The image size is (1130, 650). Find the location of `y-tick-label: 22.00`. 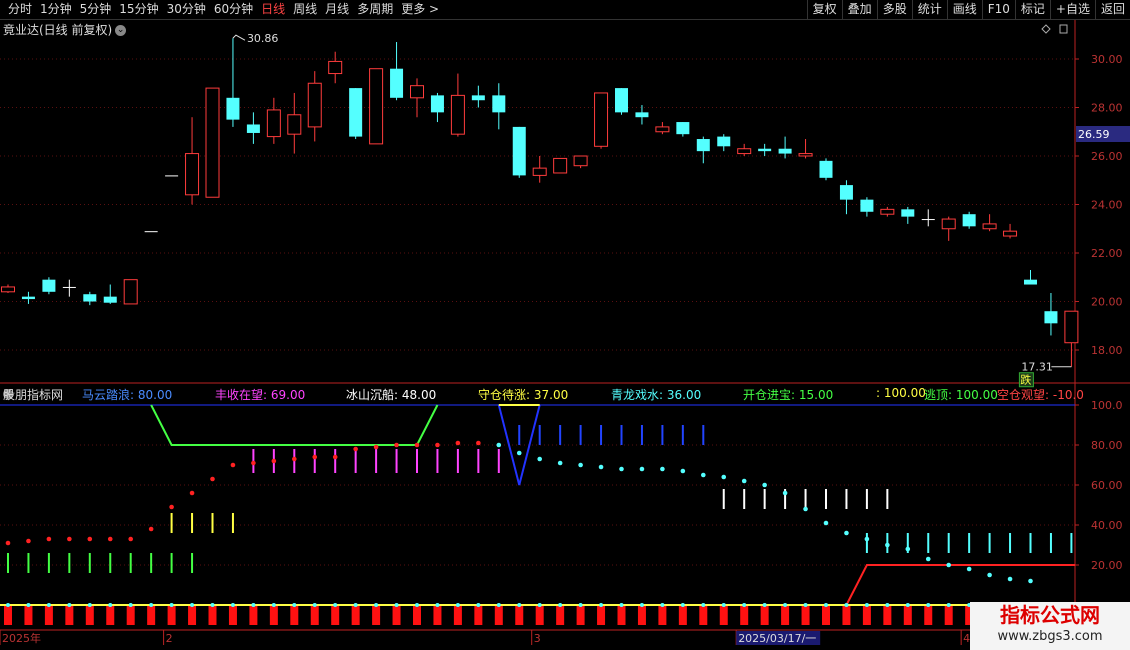

y-tick-label: 22.00 is located at coordinates (1107, 253).